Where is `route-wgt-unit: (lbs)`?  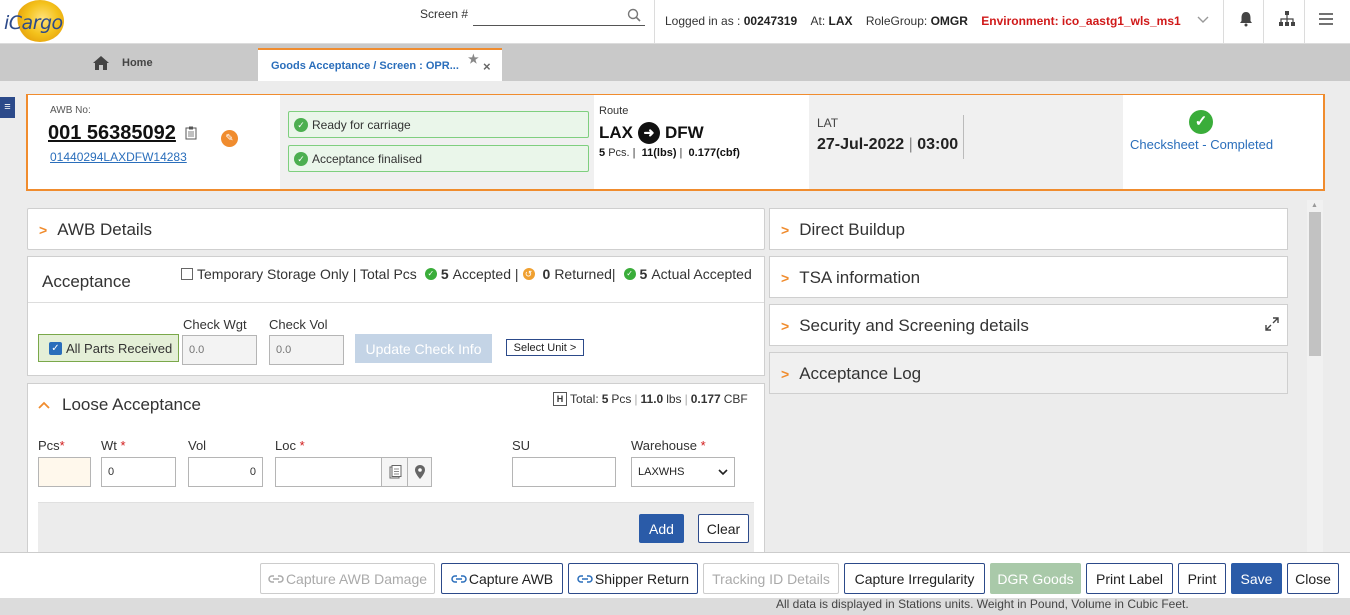 route-wgt-unit: (lbs) is located at coordinates (665, 153).